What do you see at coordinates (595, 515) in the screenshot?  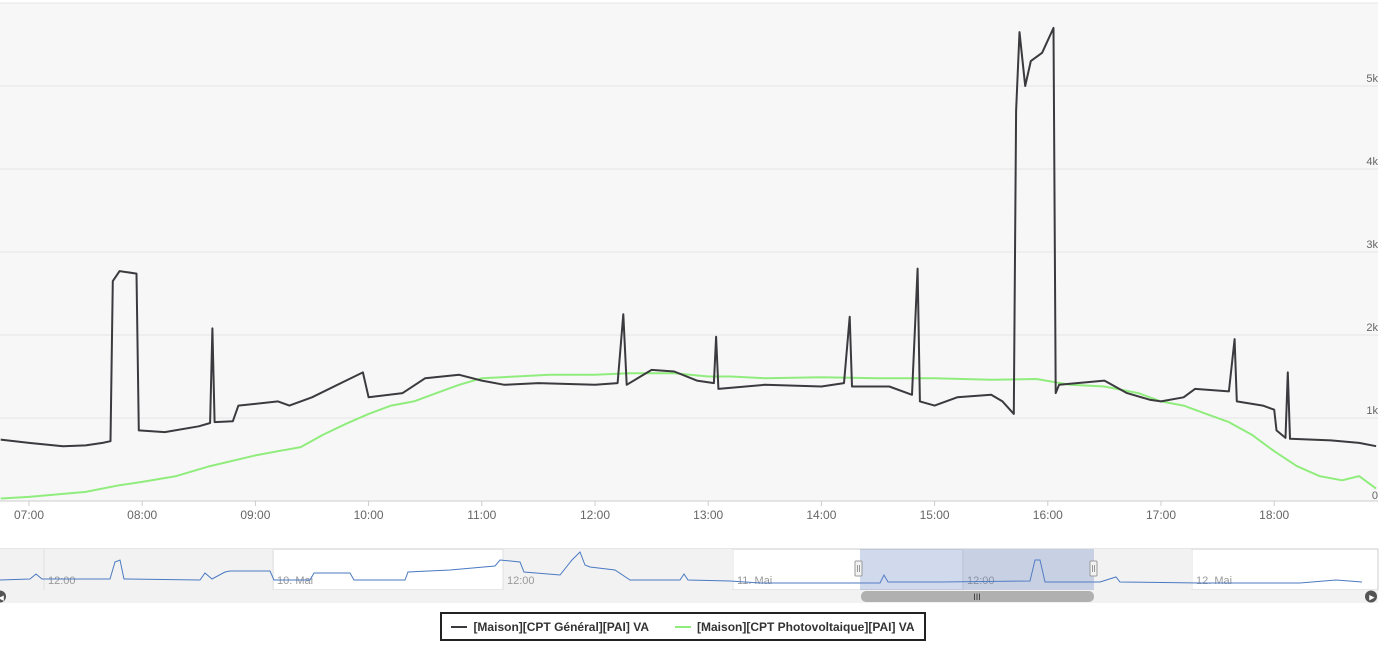 I see `x-tick-label: 12:00` at bounding box center [595, 515].